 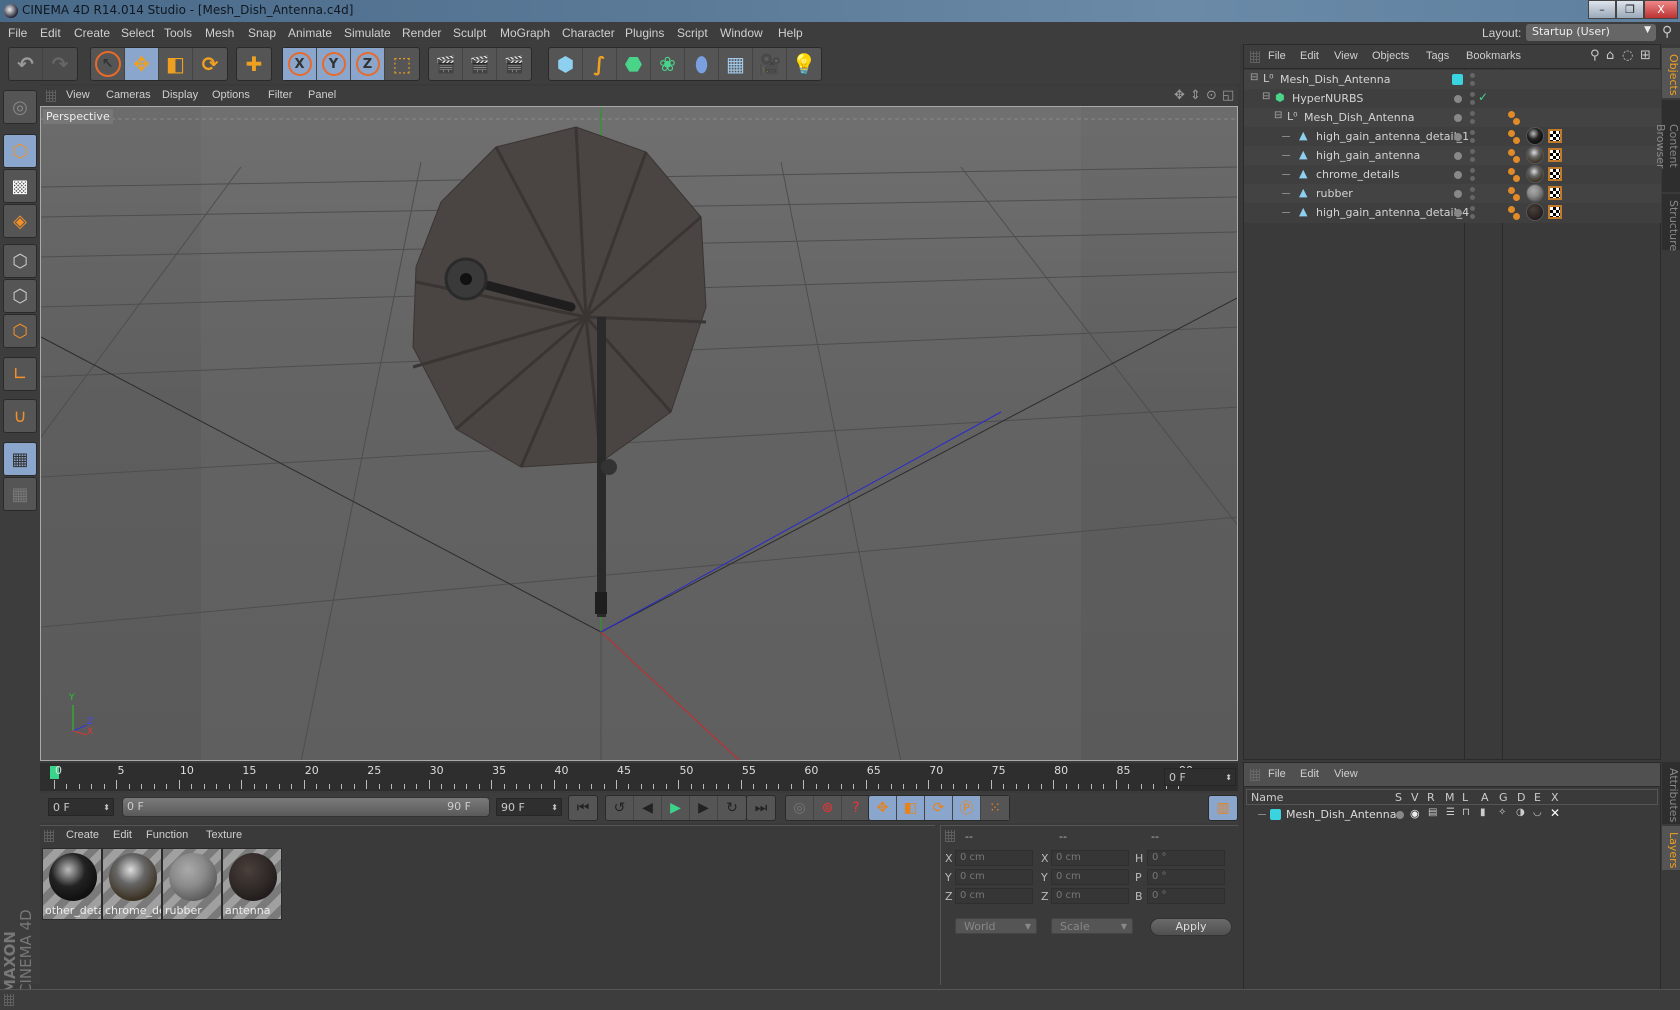 I want to click on autokey-icon: ?, so click(x=856, y=808).